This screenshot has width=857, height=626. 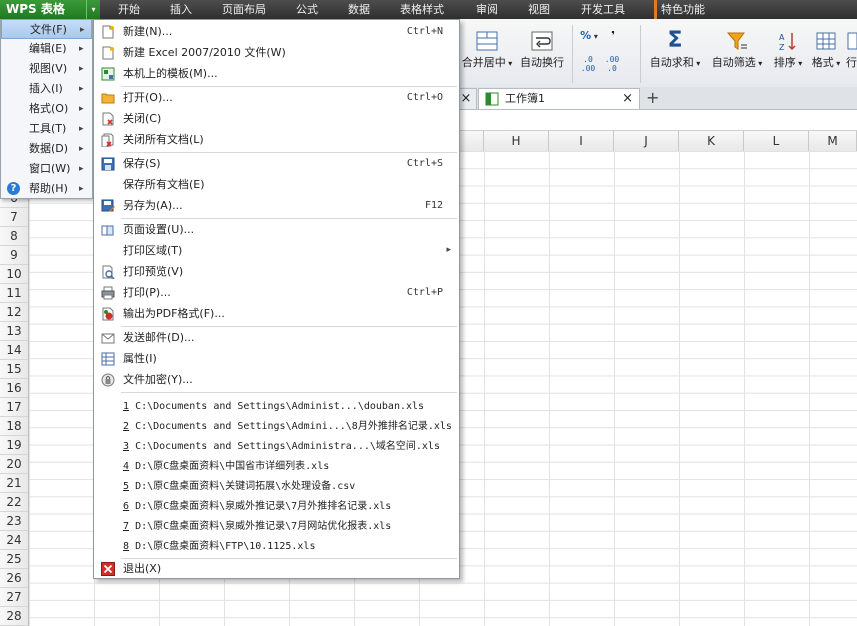 I want to click on column-header-j: J, so click(x=646, y=141).